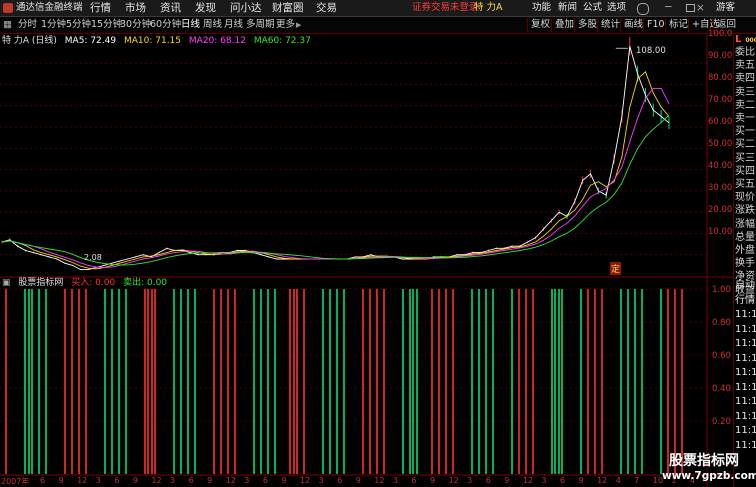  I want to click on price-tick: 40.00, so click(720, 166).